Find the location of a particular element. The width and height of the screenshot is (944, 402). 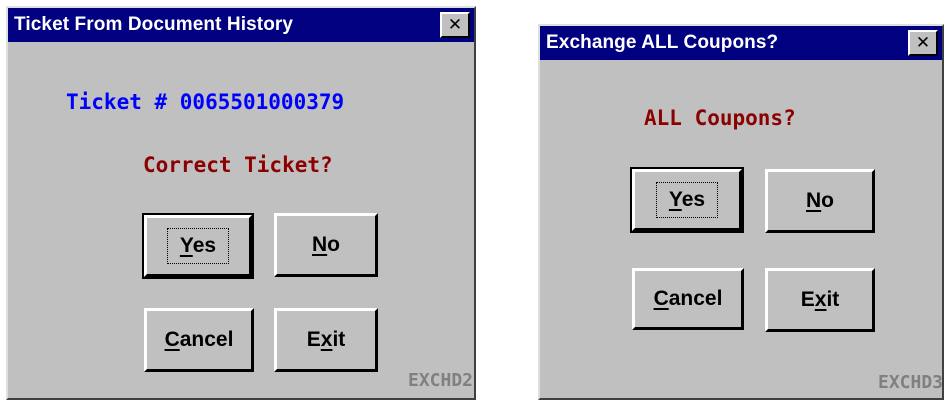

dialog-title: Exchange ALL Coupons? is located at coordinates (662, 42).